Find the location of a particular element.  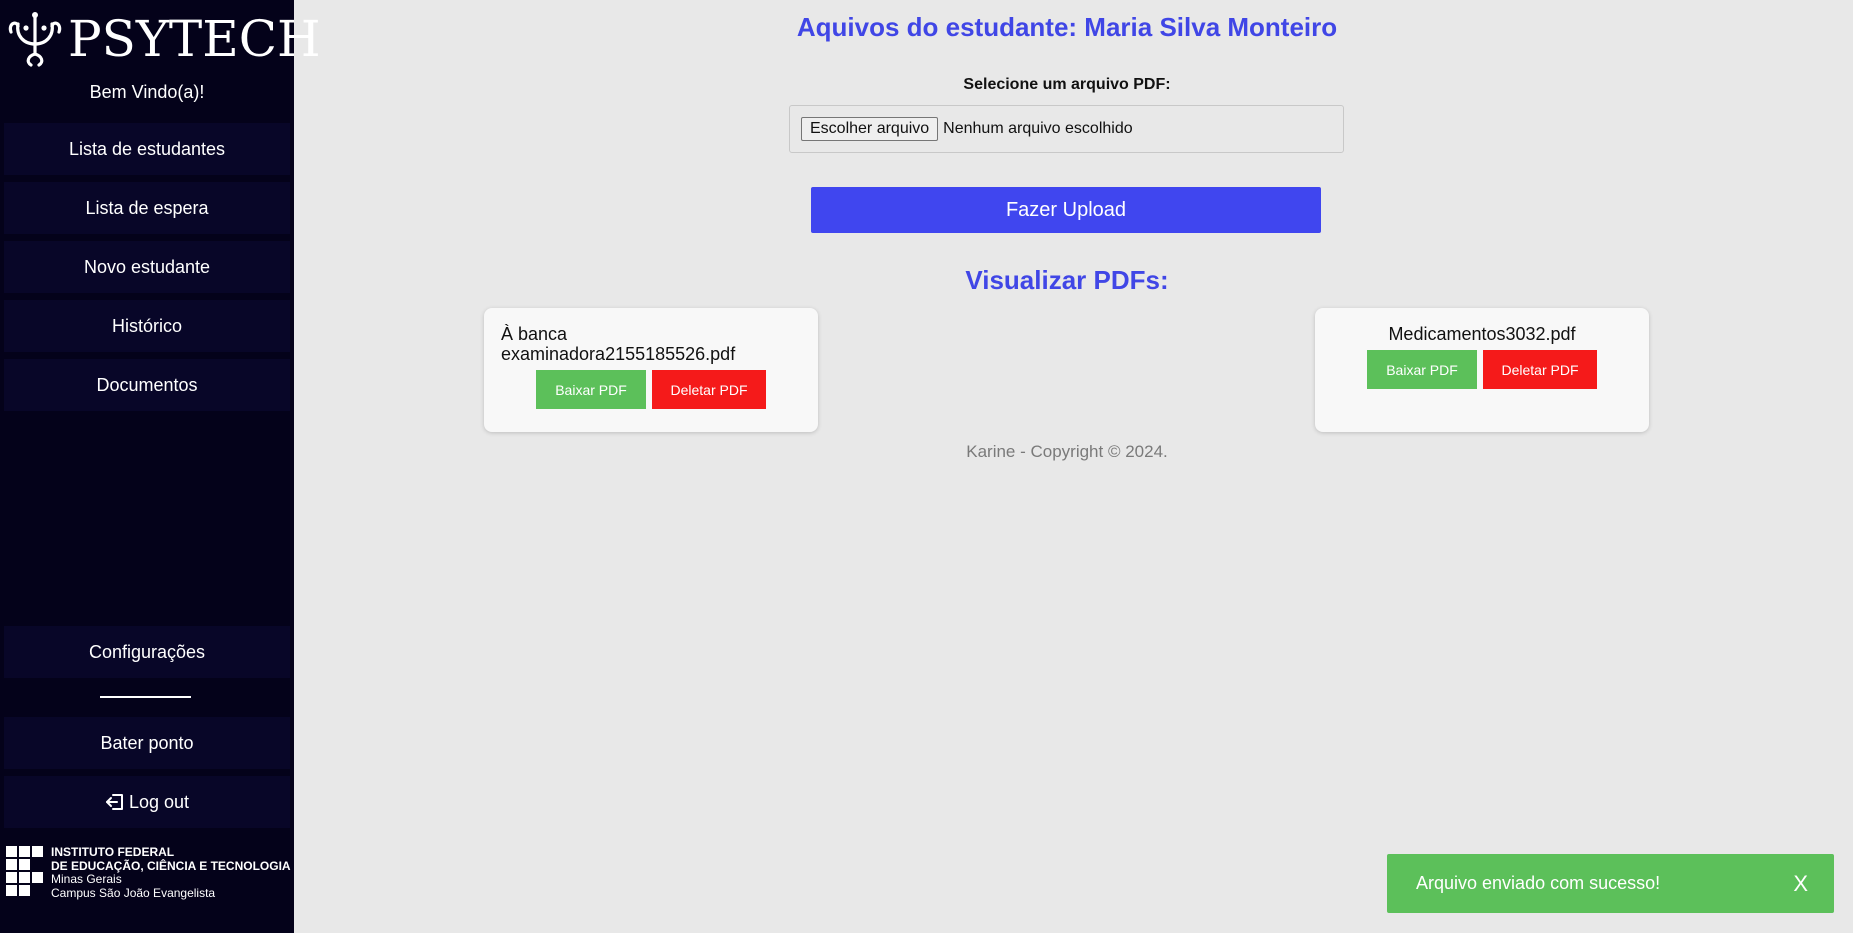

nav-label: Documentos is located at coordinates (147, 384).